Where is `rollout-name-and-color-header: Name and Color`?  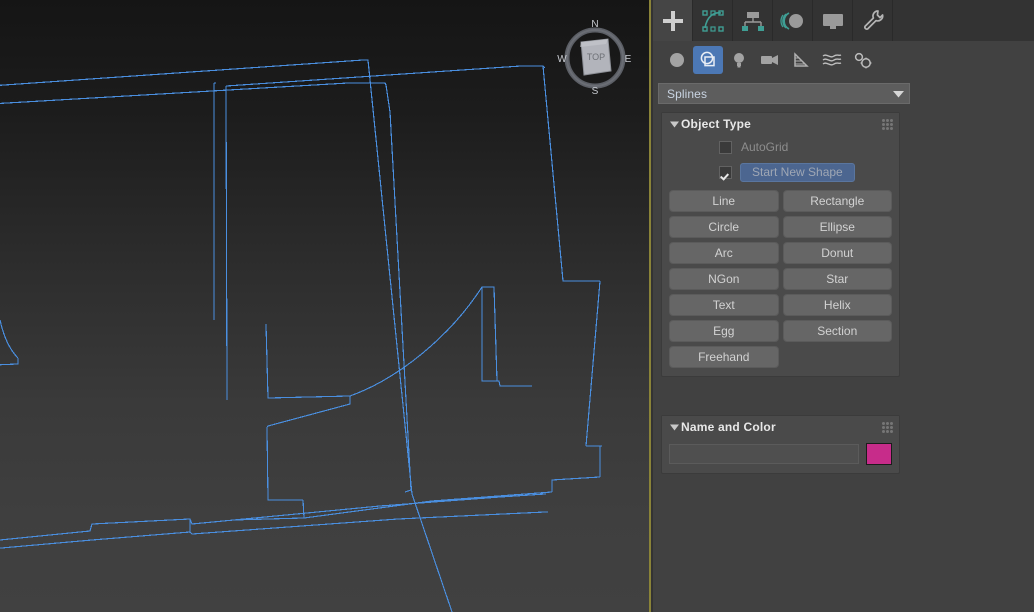 rollout-name-and-color-header: Name and Color is located at coordinates (780, 427).